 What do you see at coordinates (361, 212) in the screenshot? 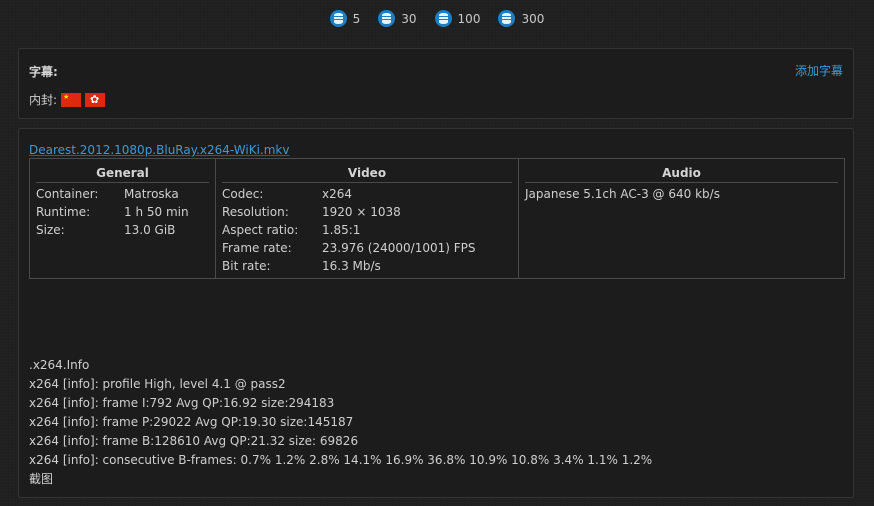
I see `video-value: 1920 × 1038` at bounding box center [361, 212].